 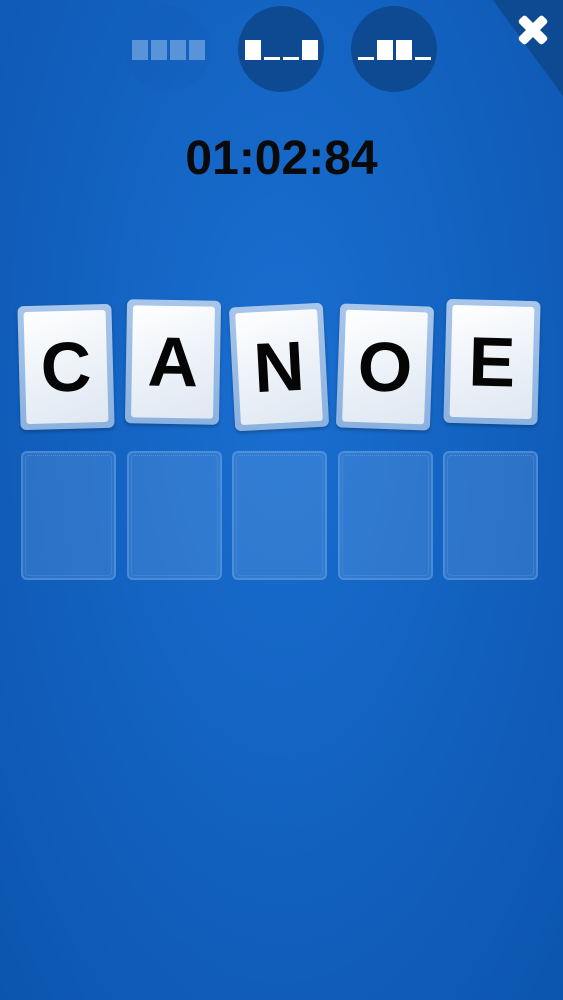 I want to click on tile-letter: E, so click(x=492, y=362).